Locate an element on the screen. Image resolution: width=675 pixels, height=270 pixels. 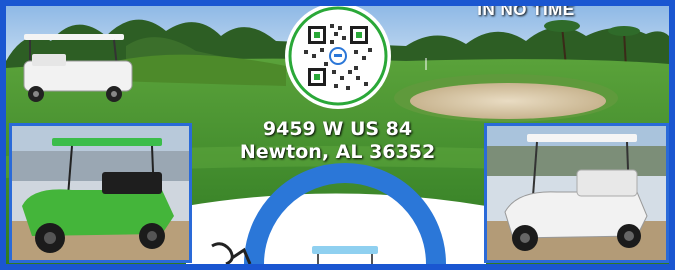
address-block: 9459 W US 84 Newton, AL 36352 is located at coordinates (337, 141).